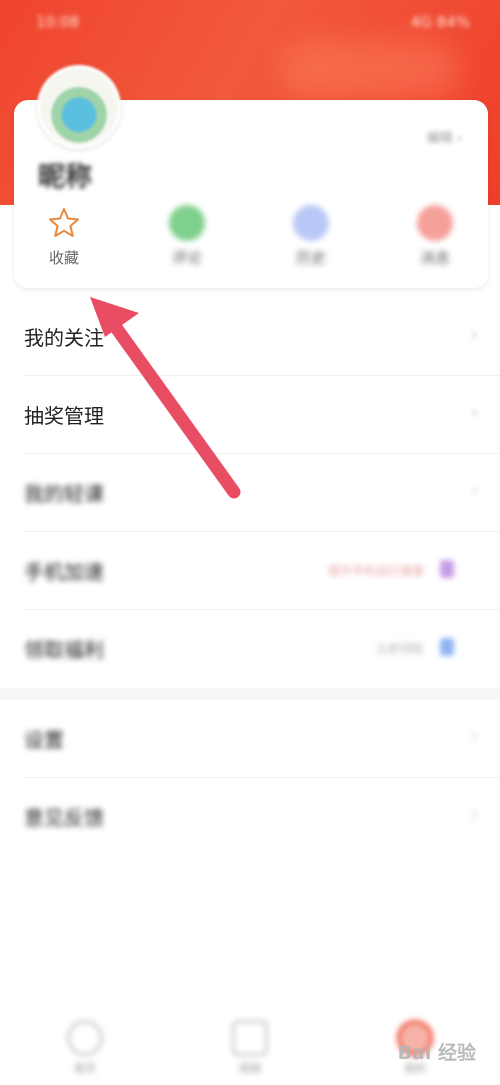 The width and height of the screenshot is (500, 1085). Describe the element at coordinates (63, 258) in the screenshot. I see `quick-action-label: 收藏` at that location.